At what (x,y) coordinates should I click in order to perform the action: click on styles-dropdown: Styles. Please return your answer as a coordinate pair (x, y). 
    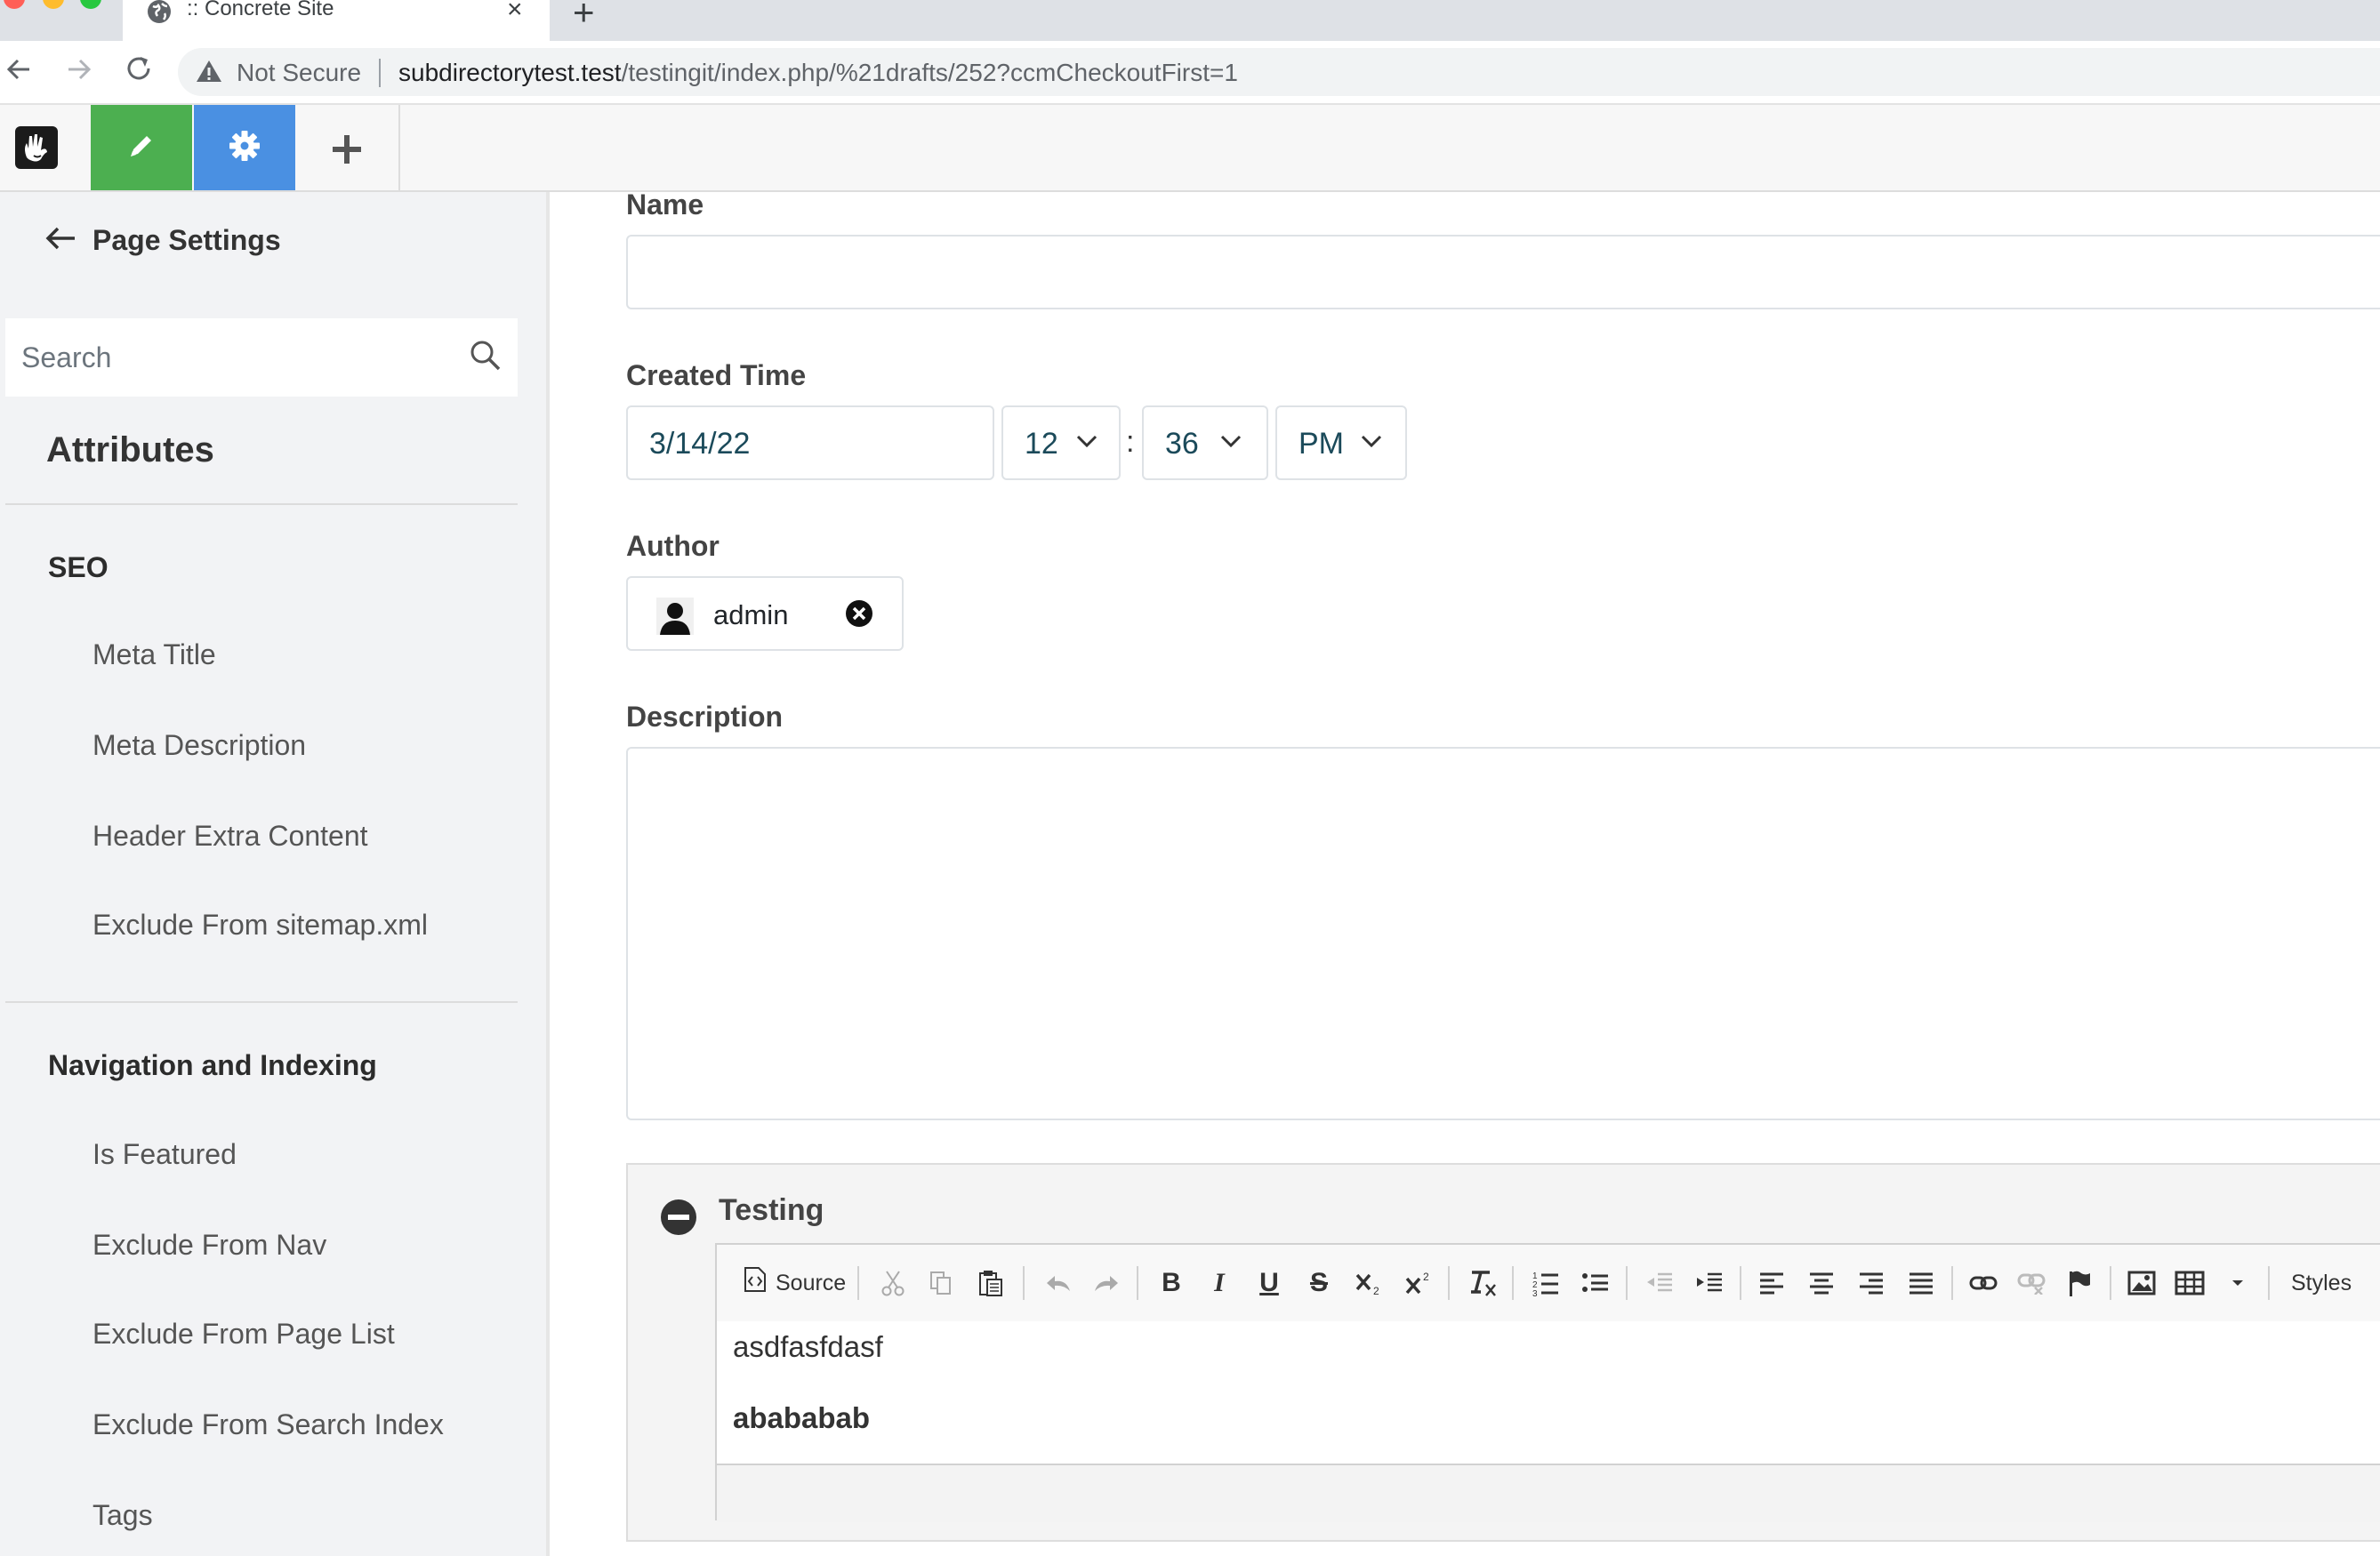
    Looking at the image, I should click on (2321, 1283).